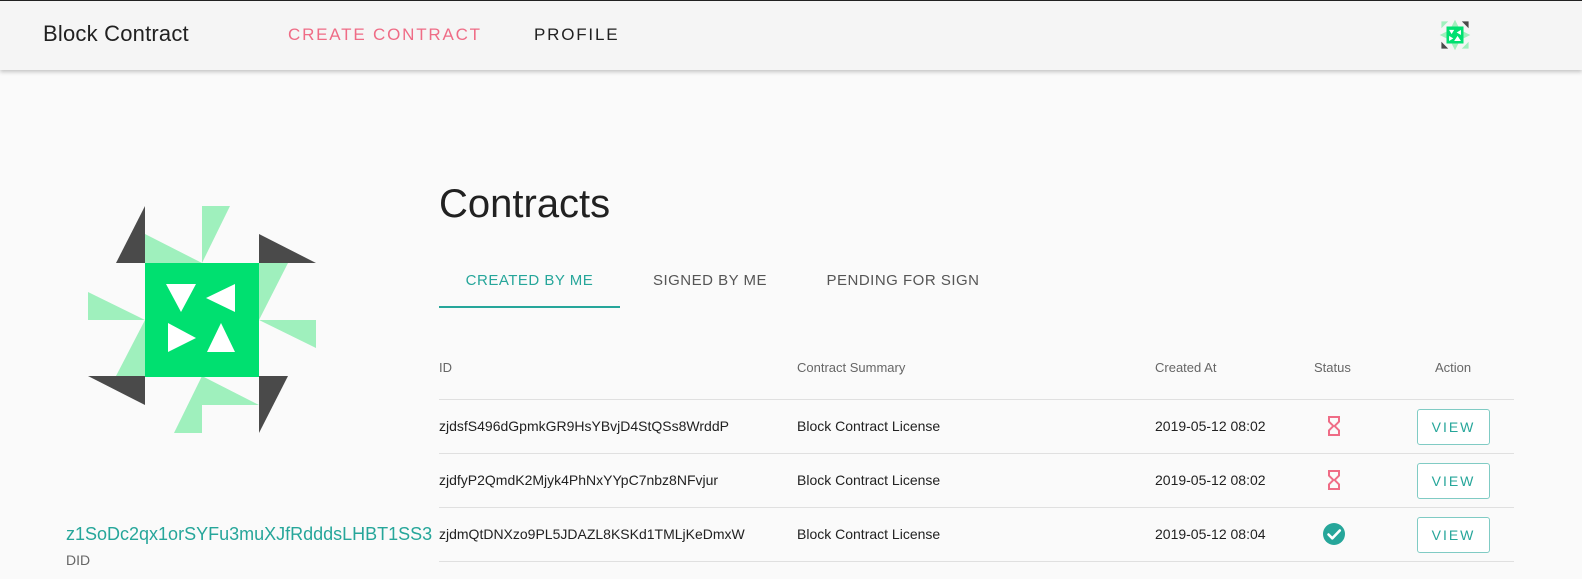 The height and width of the screenshot is (579, 1582). What do you see at coordinates (1186, 367) in the screenshot?
I see `column-header-created-at: Created At` at bounding box center [1186, 367].